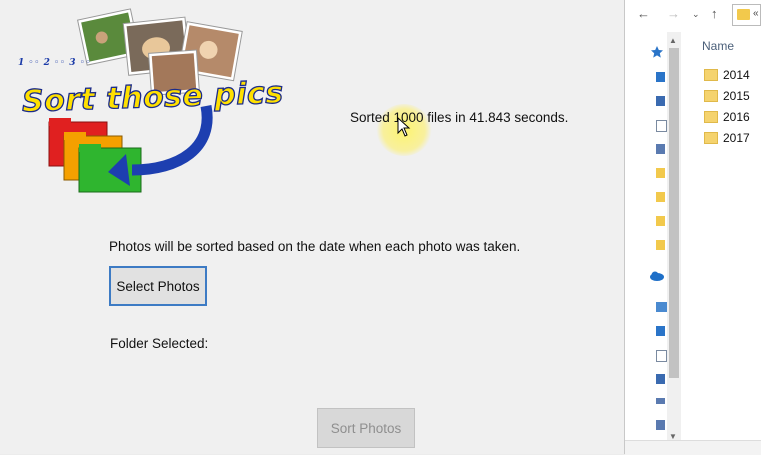 The image size is (761, 455). I want to click on mouse-pointer-icon, so click(404, 127).